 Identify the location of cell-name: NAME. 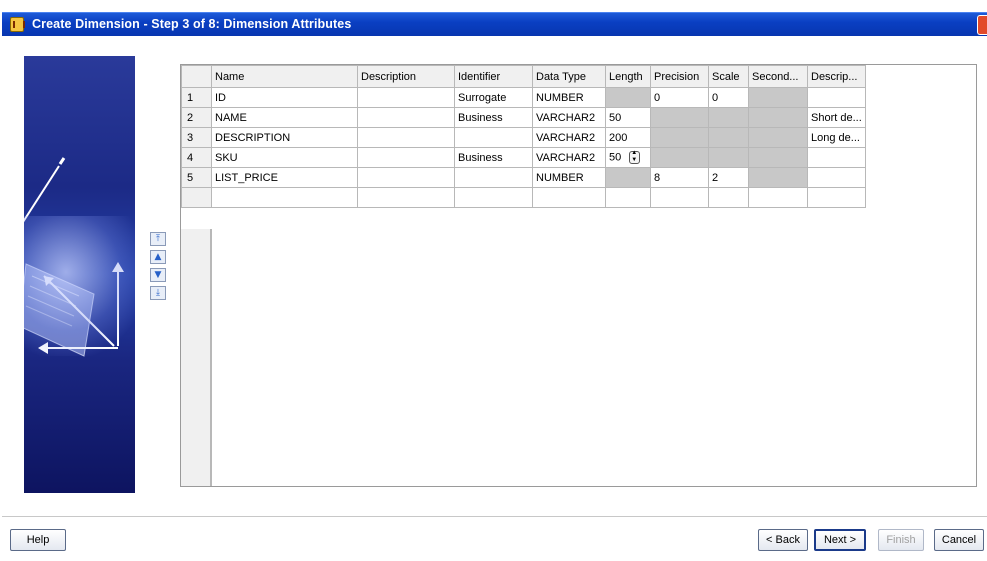
(284, 117).